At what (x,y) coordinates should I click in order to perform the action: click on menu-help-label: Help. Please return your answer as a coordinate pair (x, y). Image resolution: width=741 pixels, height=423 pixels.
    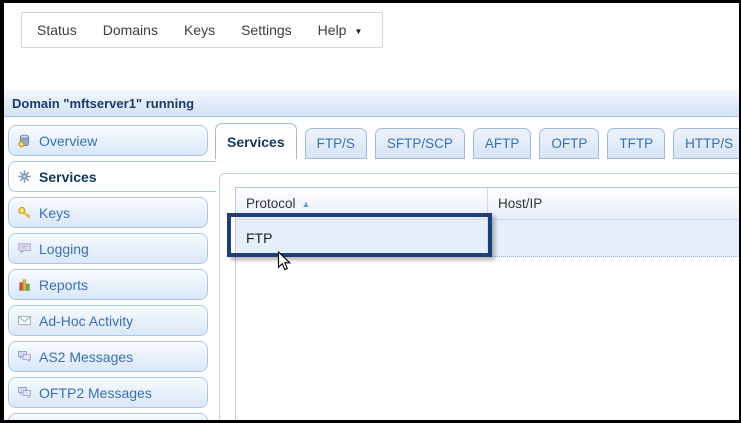
    Looking at the image, I should click on (332, 30).